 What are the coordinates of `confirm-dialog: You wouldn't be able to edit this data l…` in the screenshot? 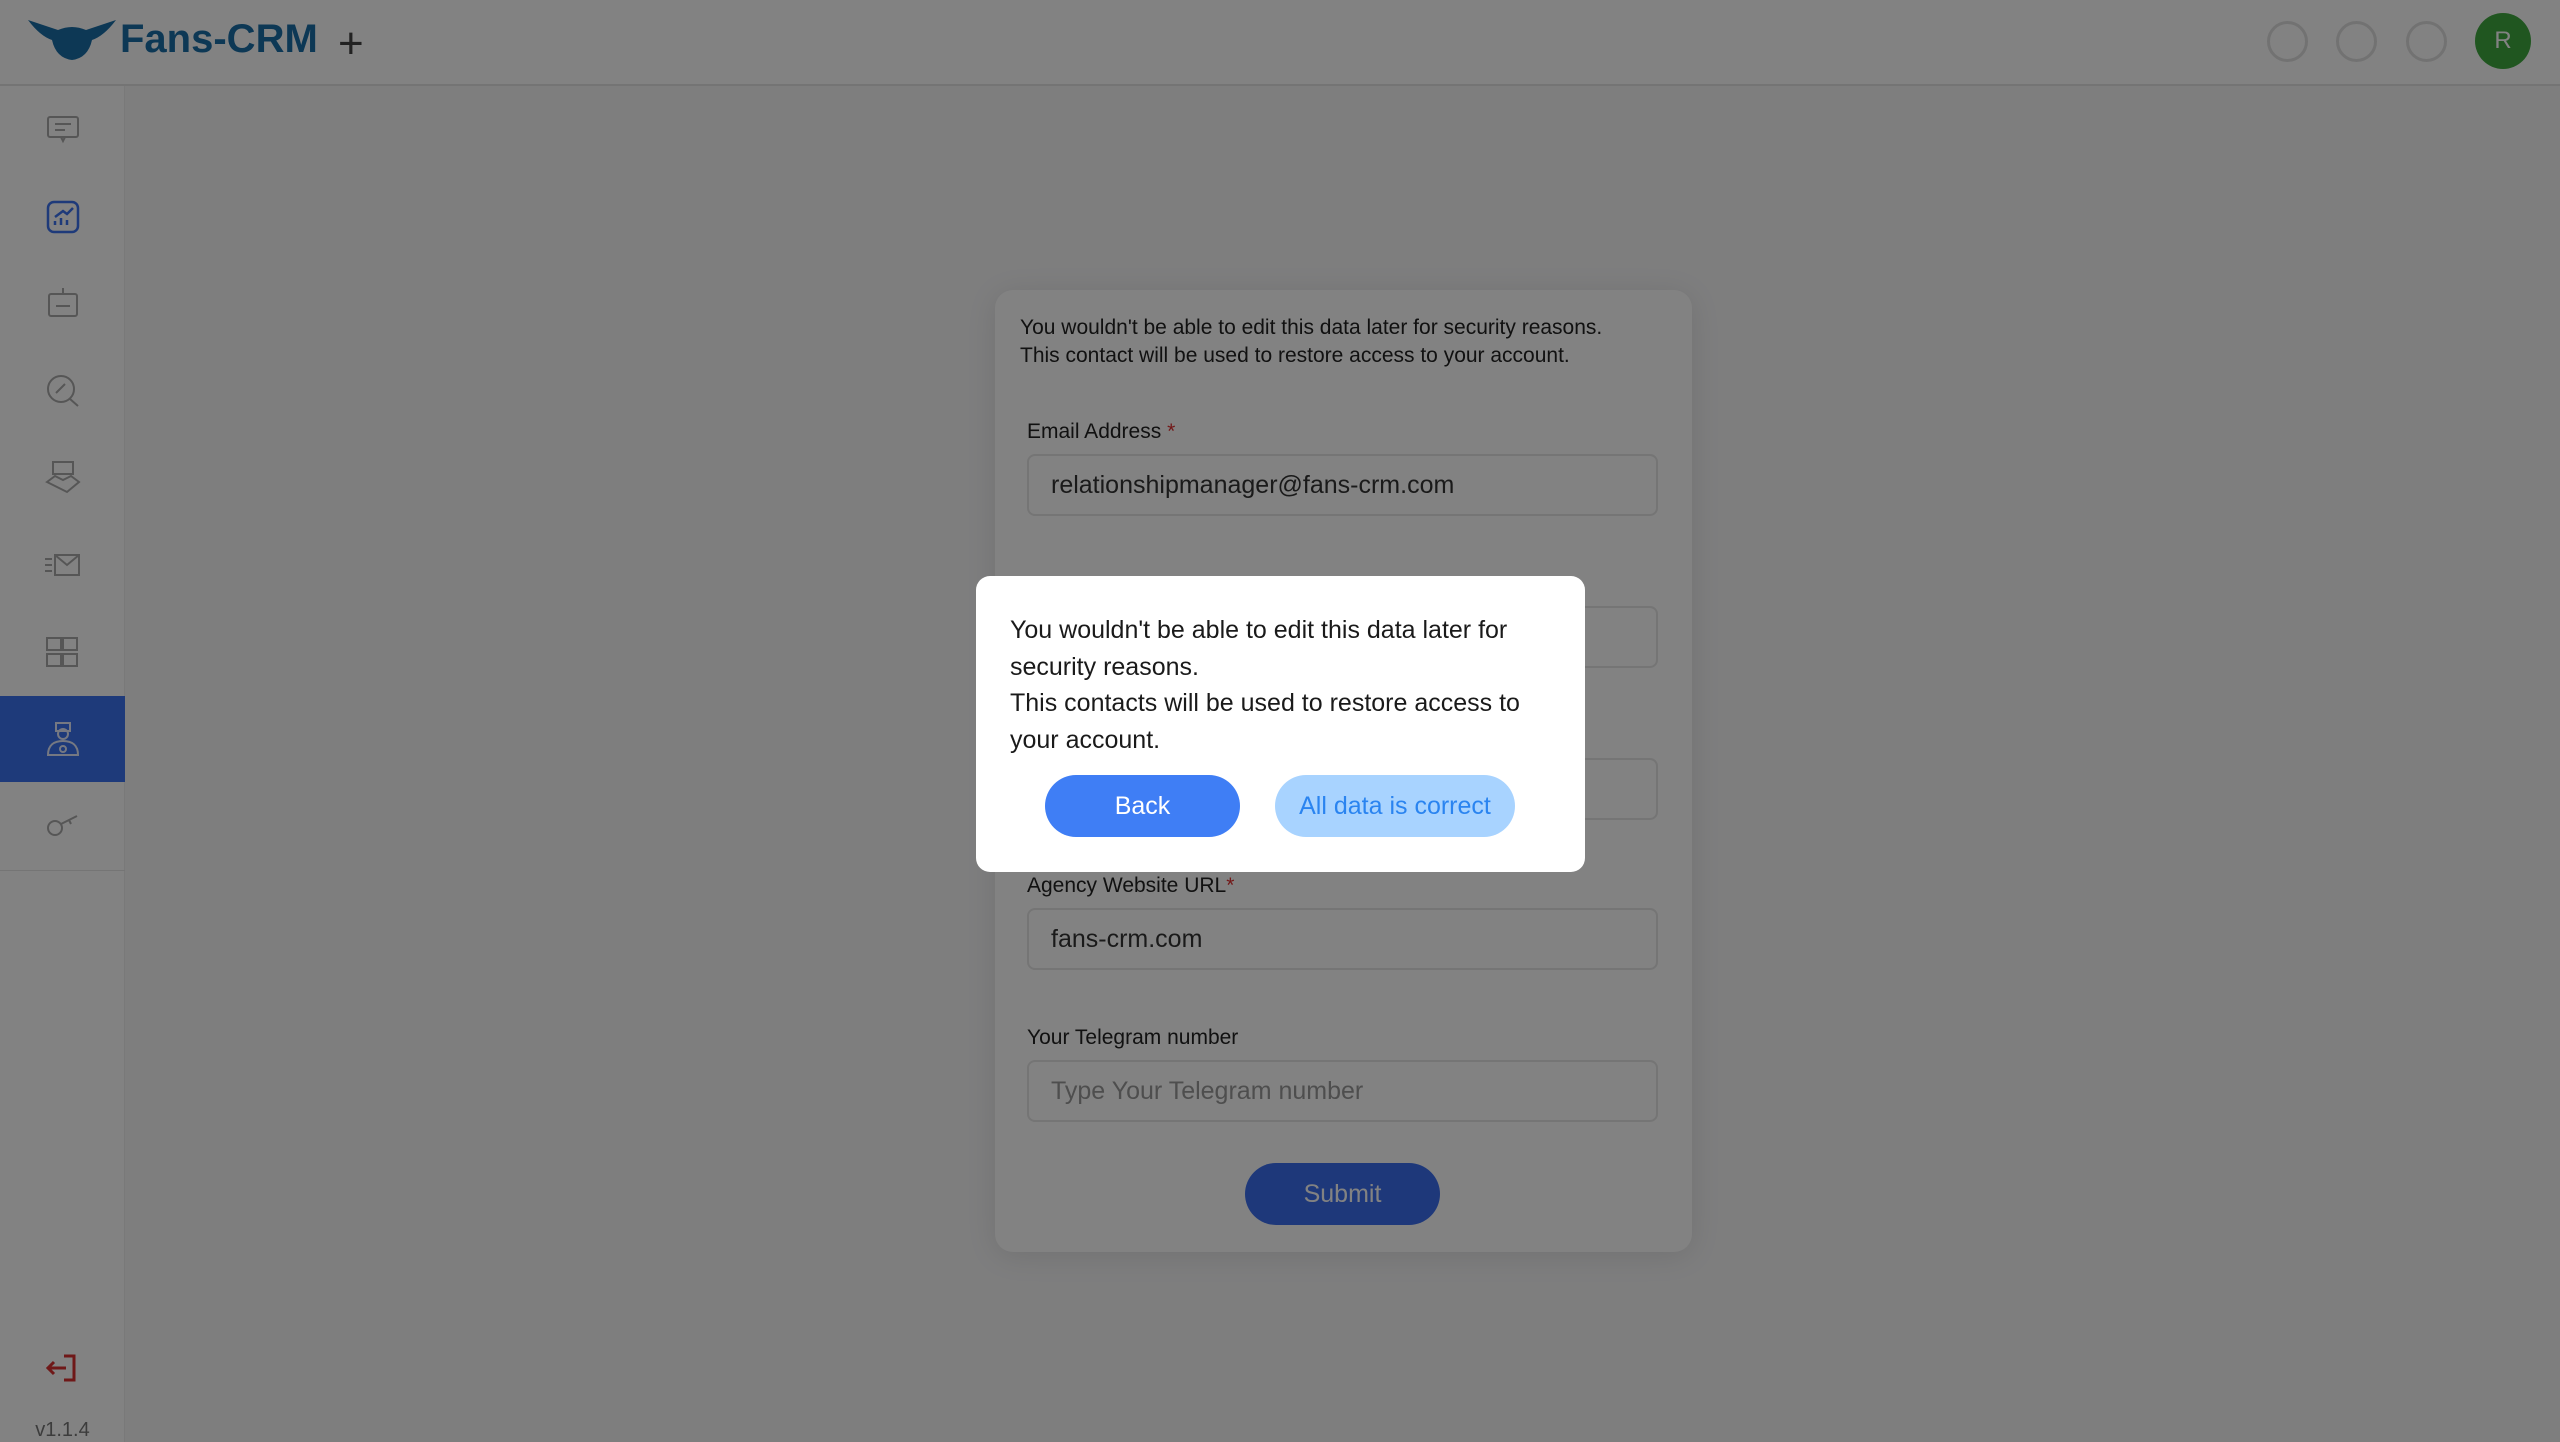 It's located at (1280, 724).